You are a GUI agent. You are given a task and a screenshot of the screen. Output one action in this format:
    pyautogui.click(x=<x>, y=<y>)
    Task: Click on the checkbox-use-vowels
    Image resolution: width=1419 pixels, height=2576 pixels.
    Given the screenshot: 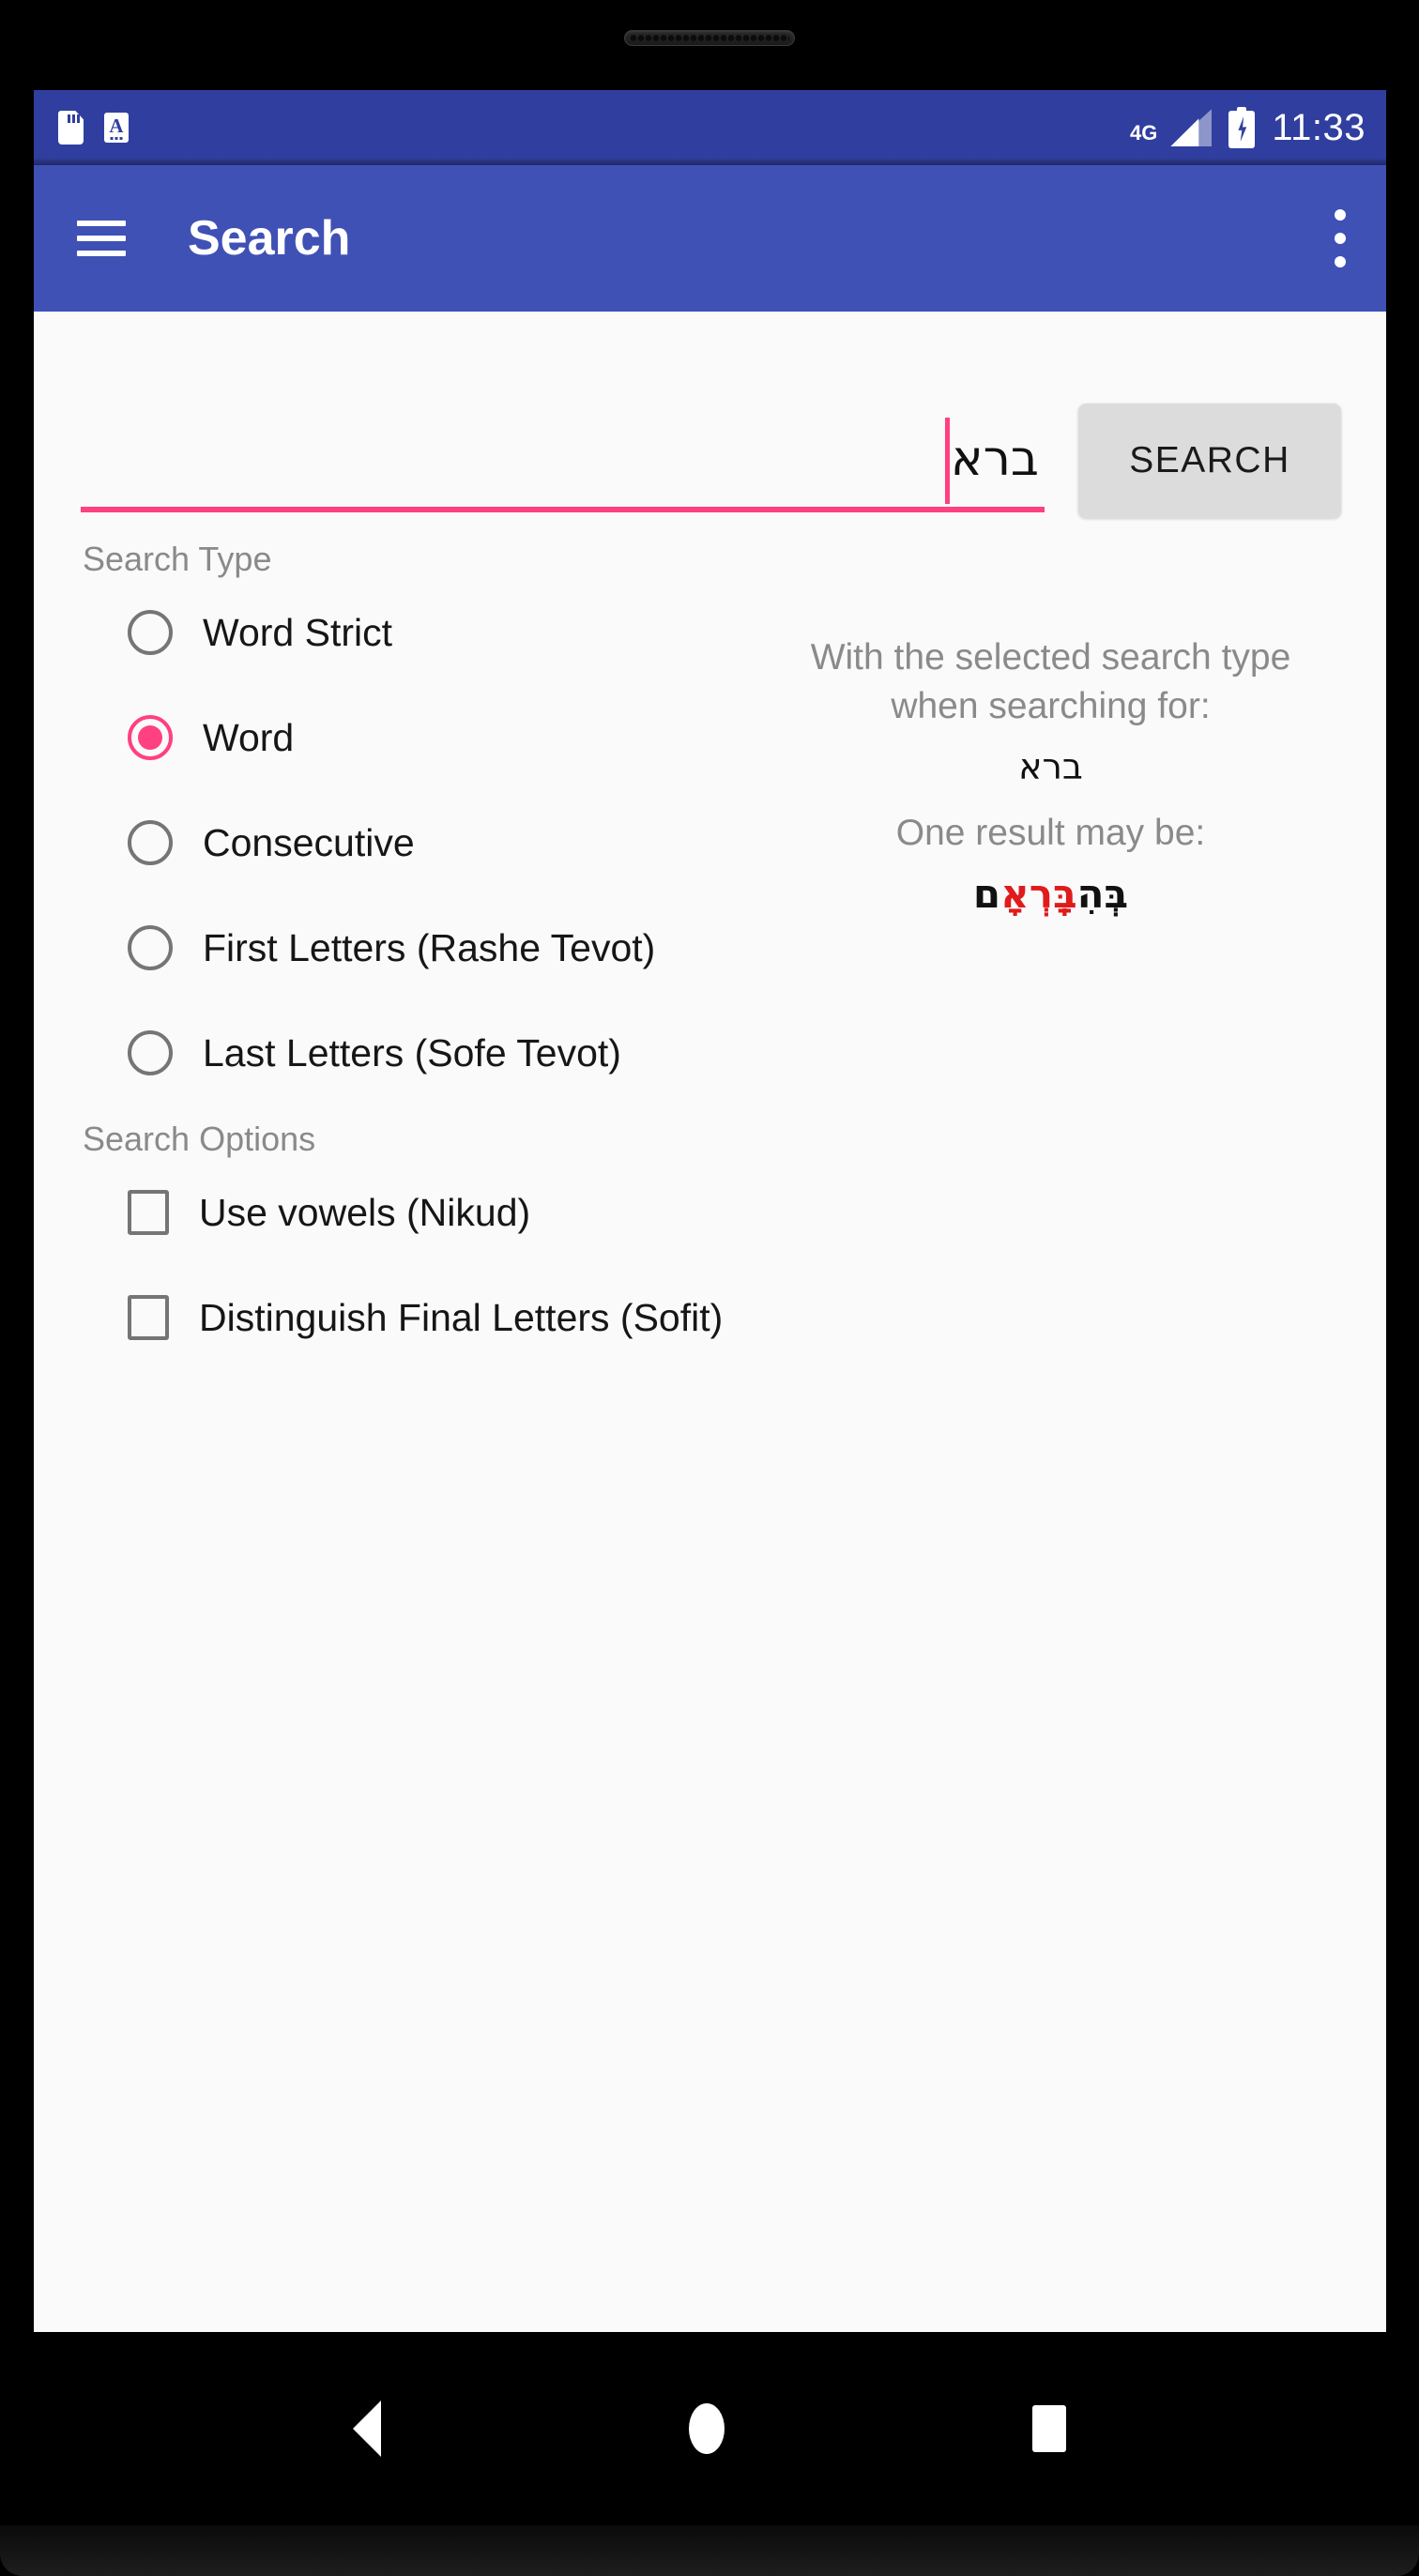 What is the action you would take?
    pyautogui.click(x=148, y=1212)
    